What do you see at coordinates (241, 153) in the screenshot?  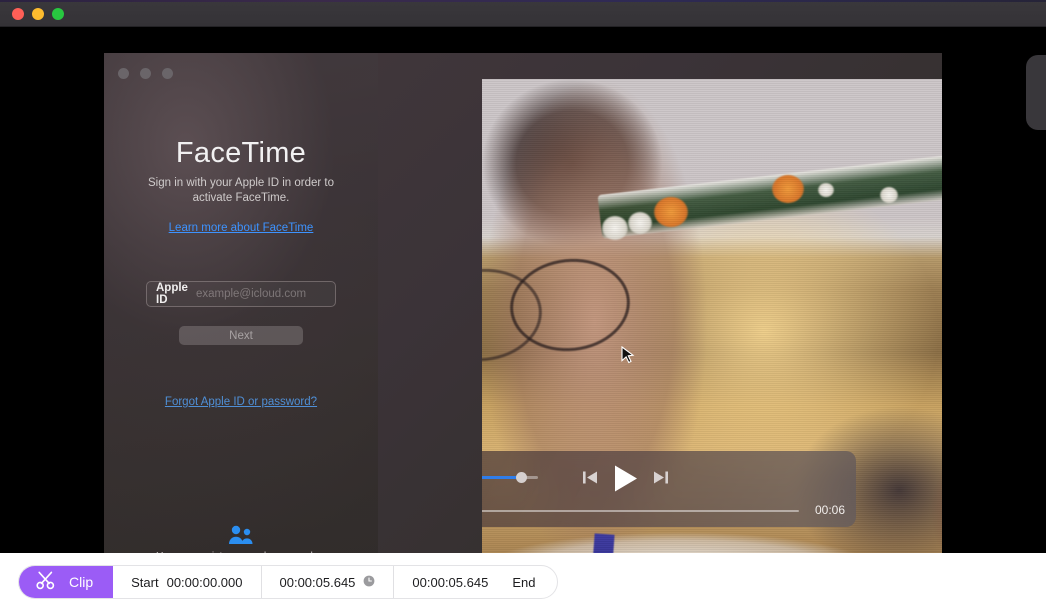 I see `facetime-title: FaceTime` at bounding box center [241, 153].